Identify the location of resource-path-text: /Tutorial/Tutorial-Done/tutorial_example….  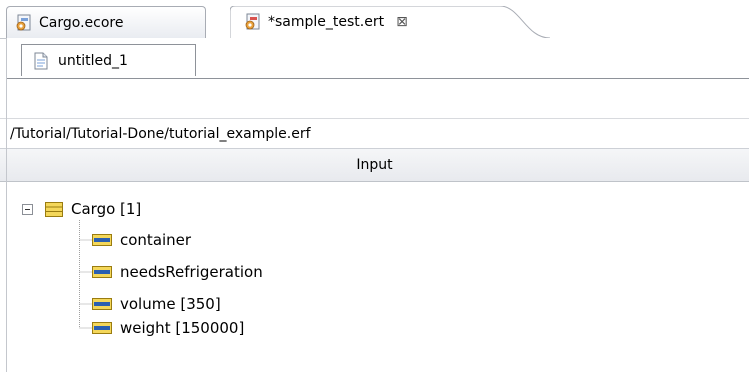
(160, 133).